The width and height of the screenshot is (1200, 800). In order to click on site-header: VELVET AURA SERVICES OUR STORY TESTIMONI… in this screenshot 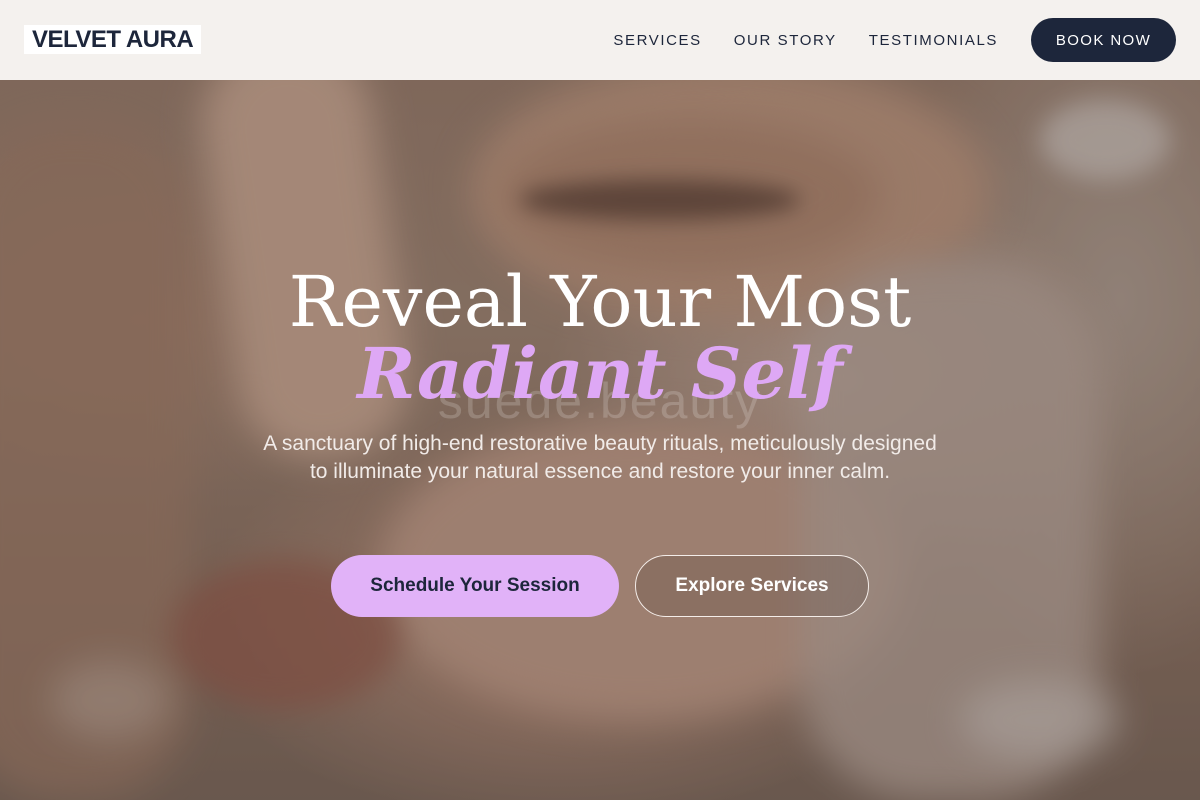, I will do `click(600, 40)`.